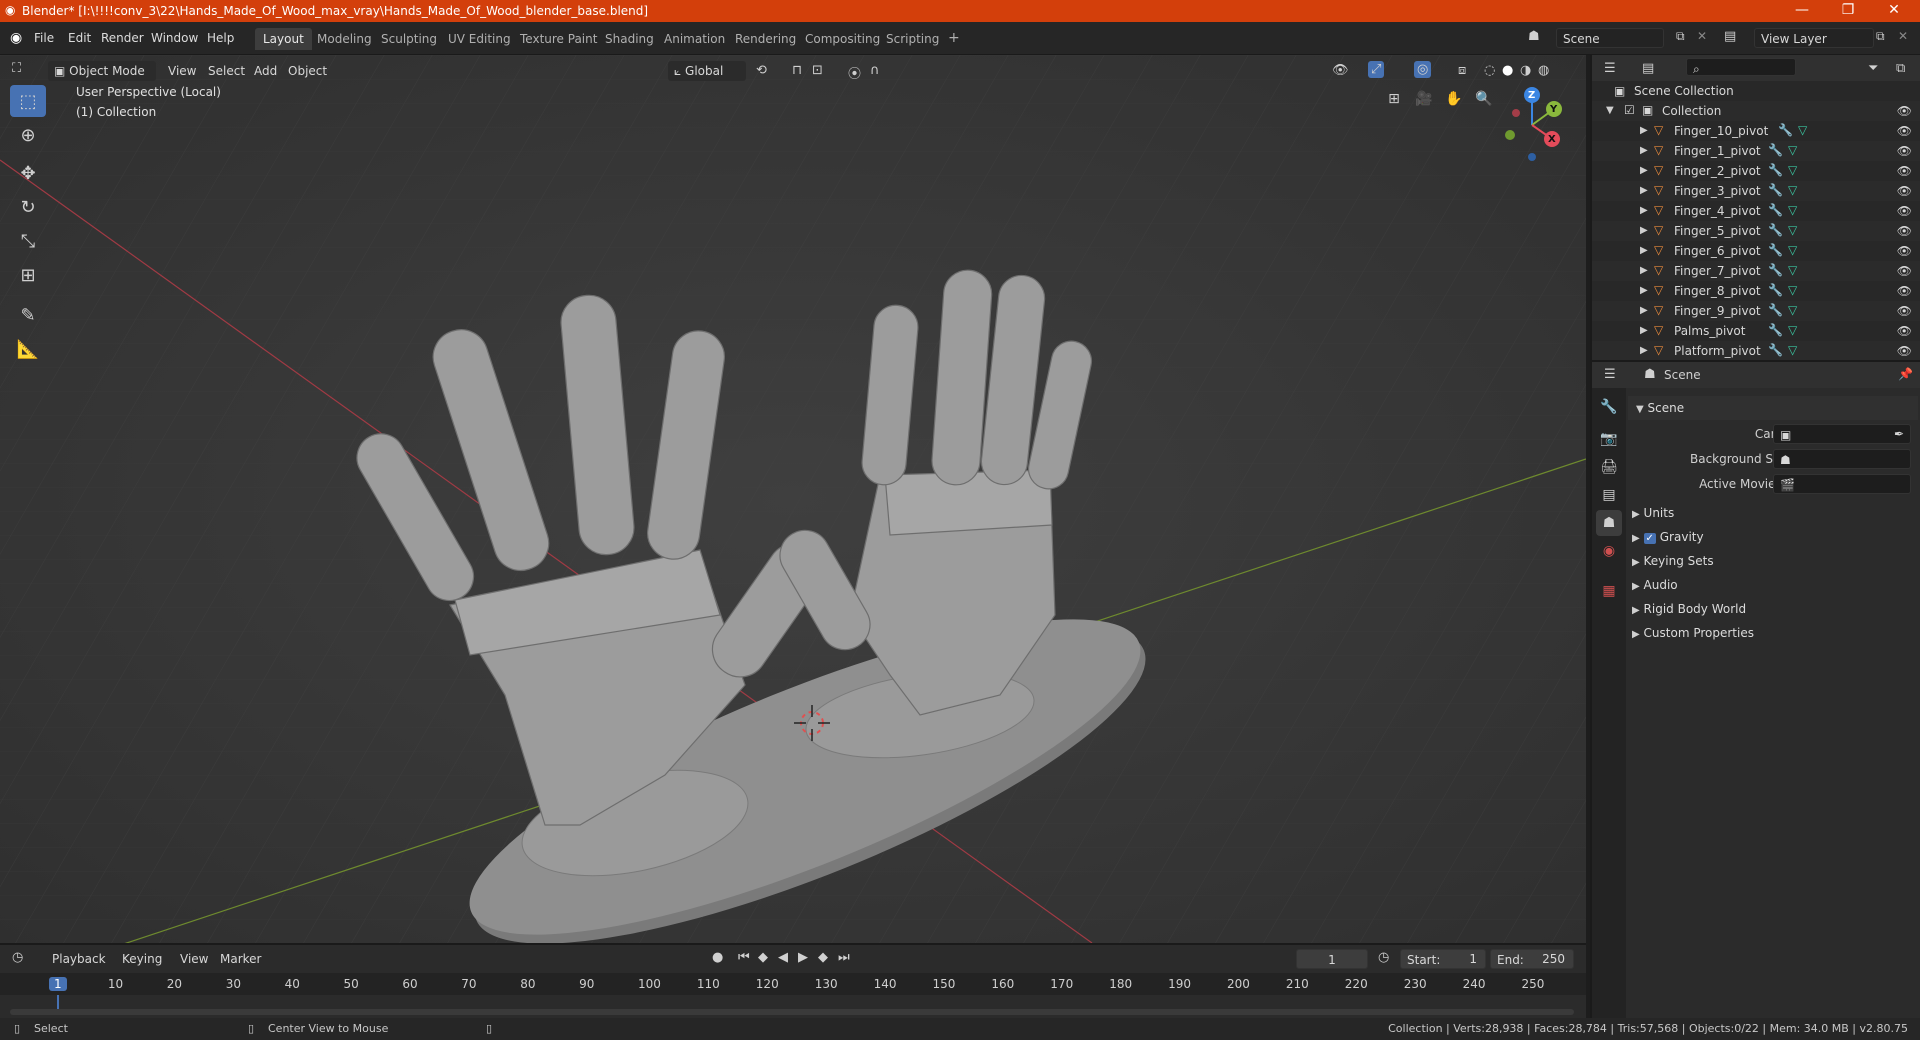  Describe the element at coordinates (1873, 68) in the screenshot. I see `filter-icon: ⏷` at that location.